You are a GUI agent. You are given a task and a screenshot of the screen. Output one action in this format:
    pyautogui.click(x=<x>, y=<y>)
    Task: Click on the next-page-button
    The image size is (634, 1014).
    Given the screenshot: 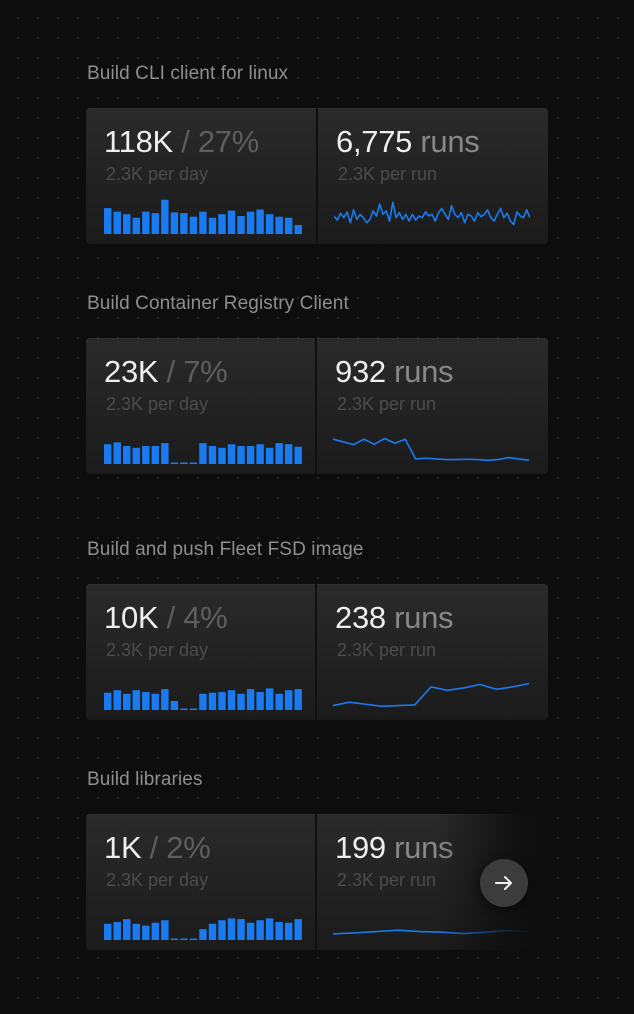 What is the action you would take?
    pyautogui.click(x=504, y=883)
    